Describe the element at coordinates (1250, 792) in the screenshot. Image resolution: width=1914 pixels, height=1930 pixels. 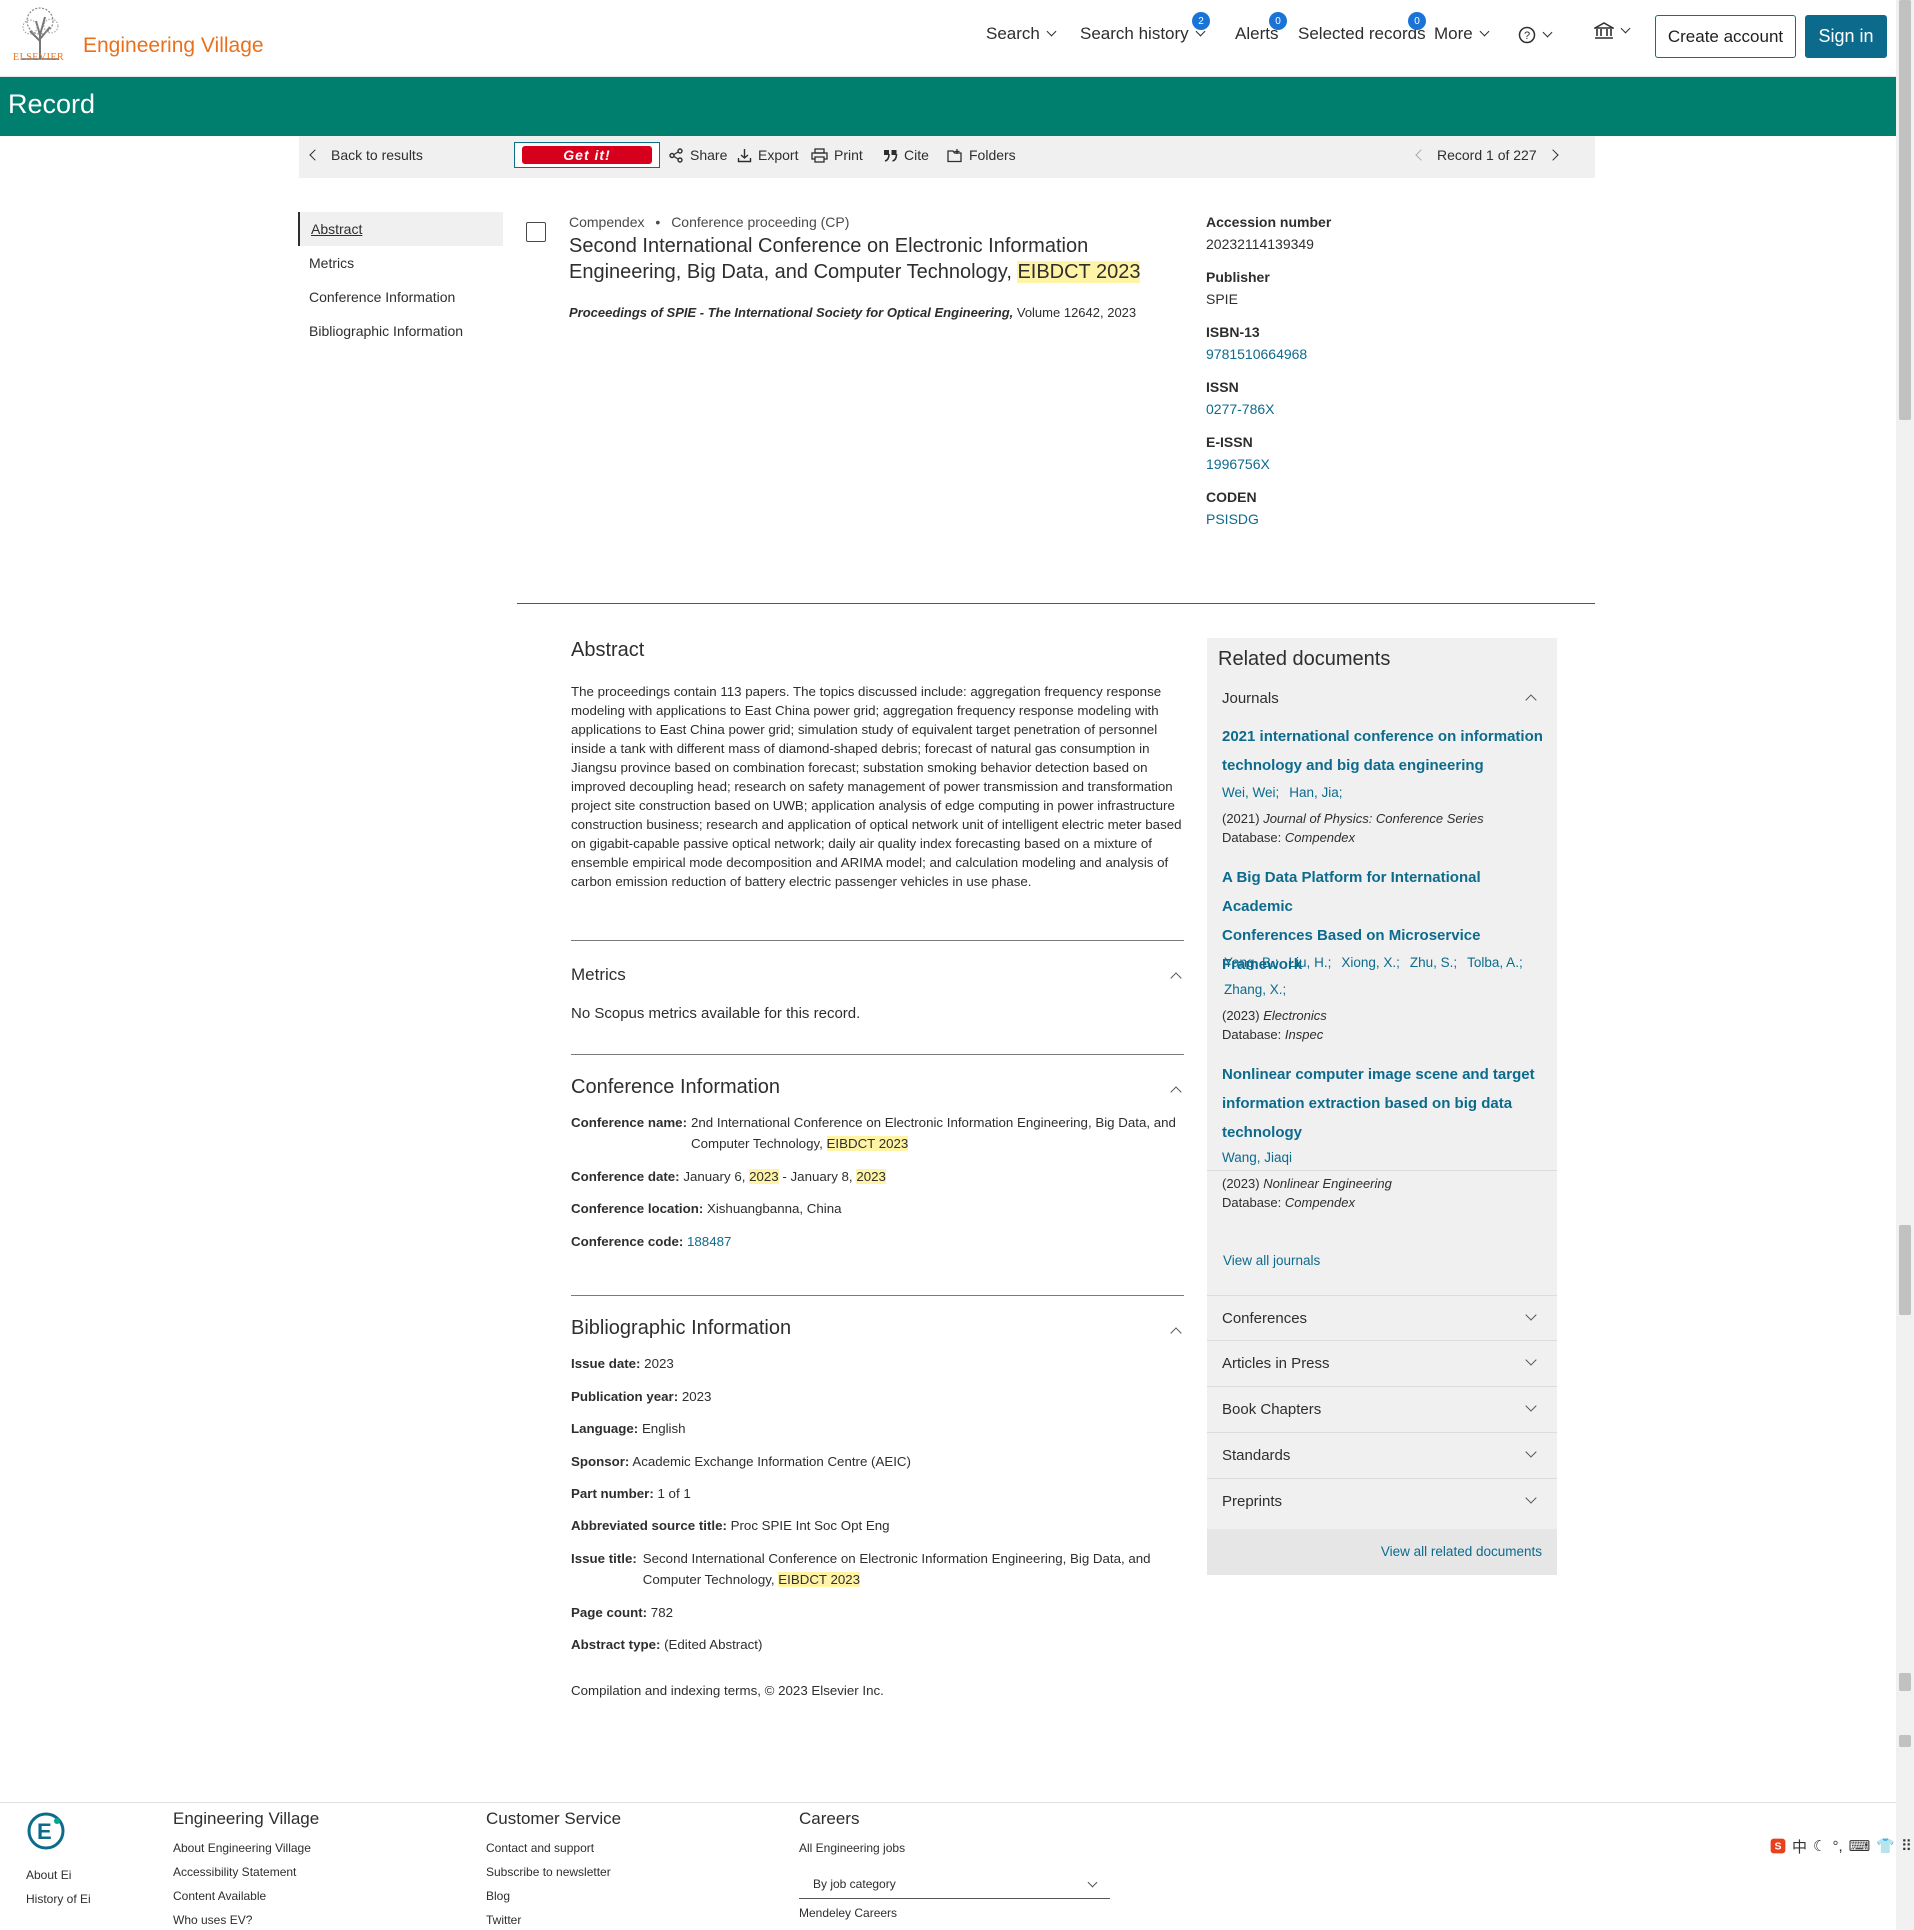
I see `author-link: Wei, Wei;` at that location.